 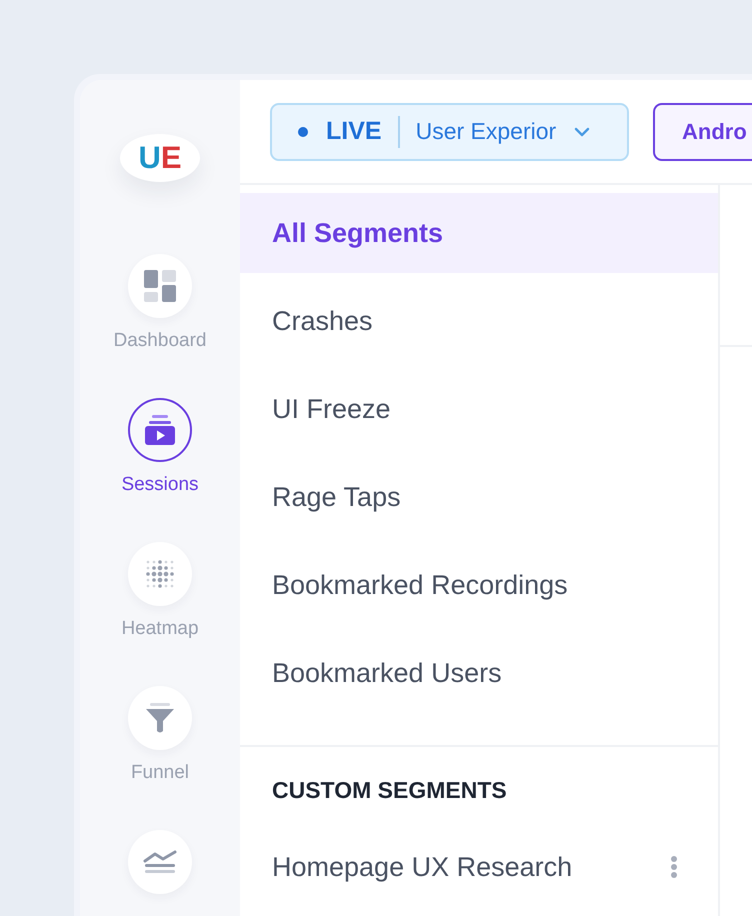 I want to click on app-selector: LIVE User Experior, so click(x=449, y=131).